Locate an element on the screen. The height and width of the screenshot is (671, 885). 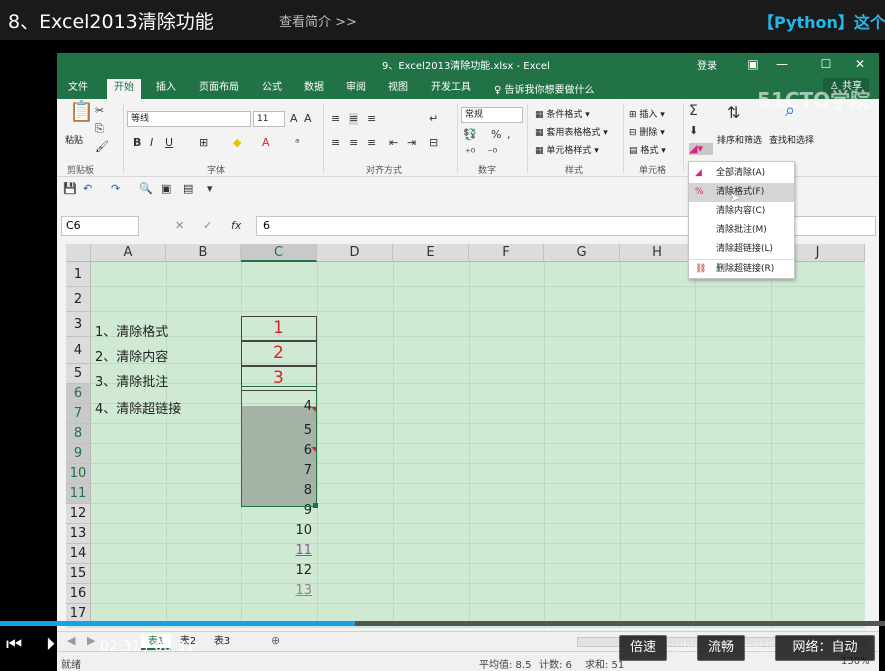
undo-icon: ↶ is located at coordinates (87, 189).